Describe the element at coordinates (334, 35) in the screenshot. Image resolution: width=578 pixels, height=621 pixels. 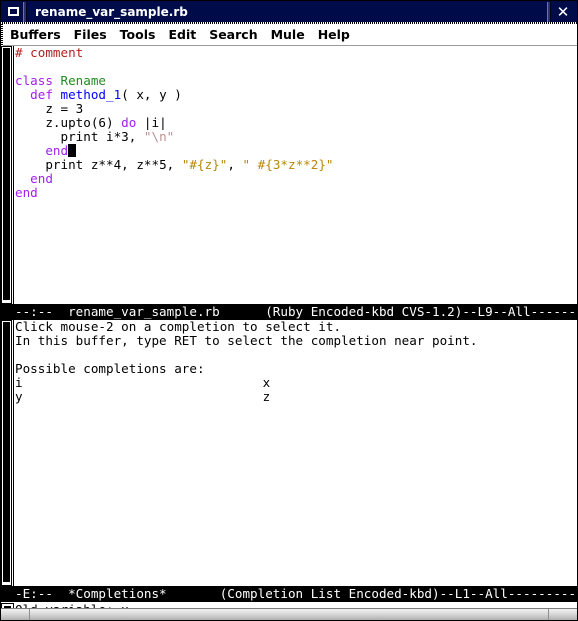
I see `menu-item-help: Help` at that location.